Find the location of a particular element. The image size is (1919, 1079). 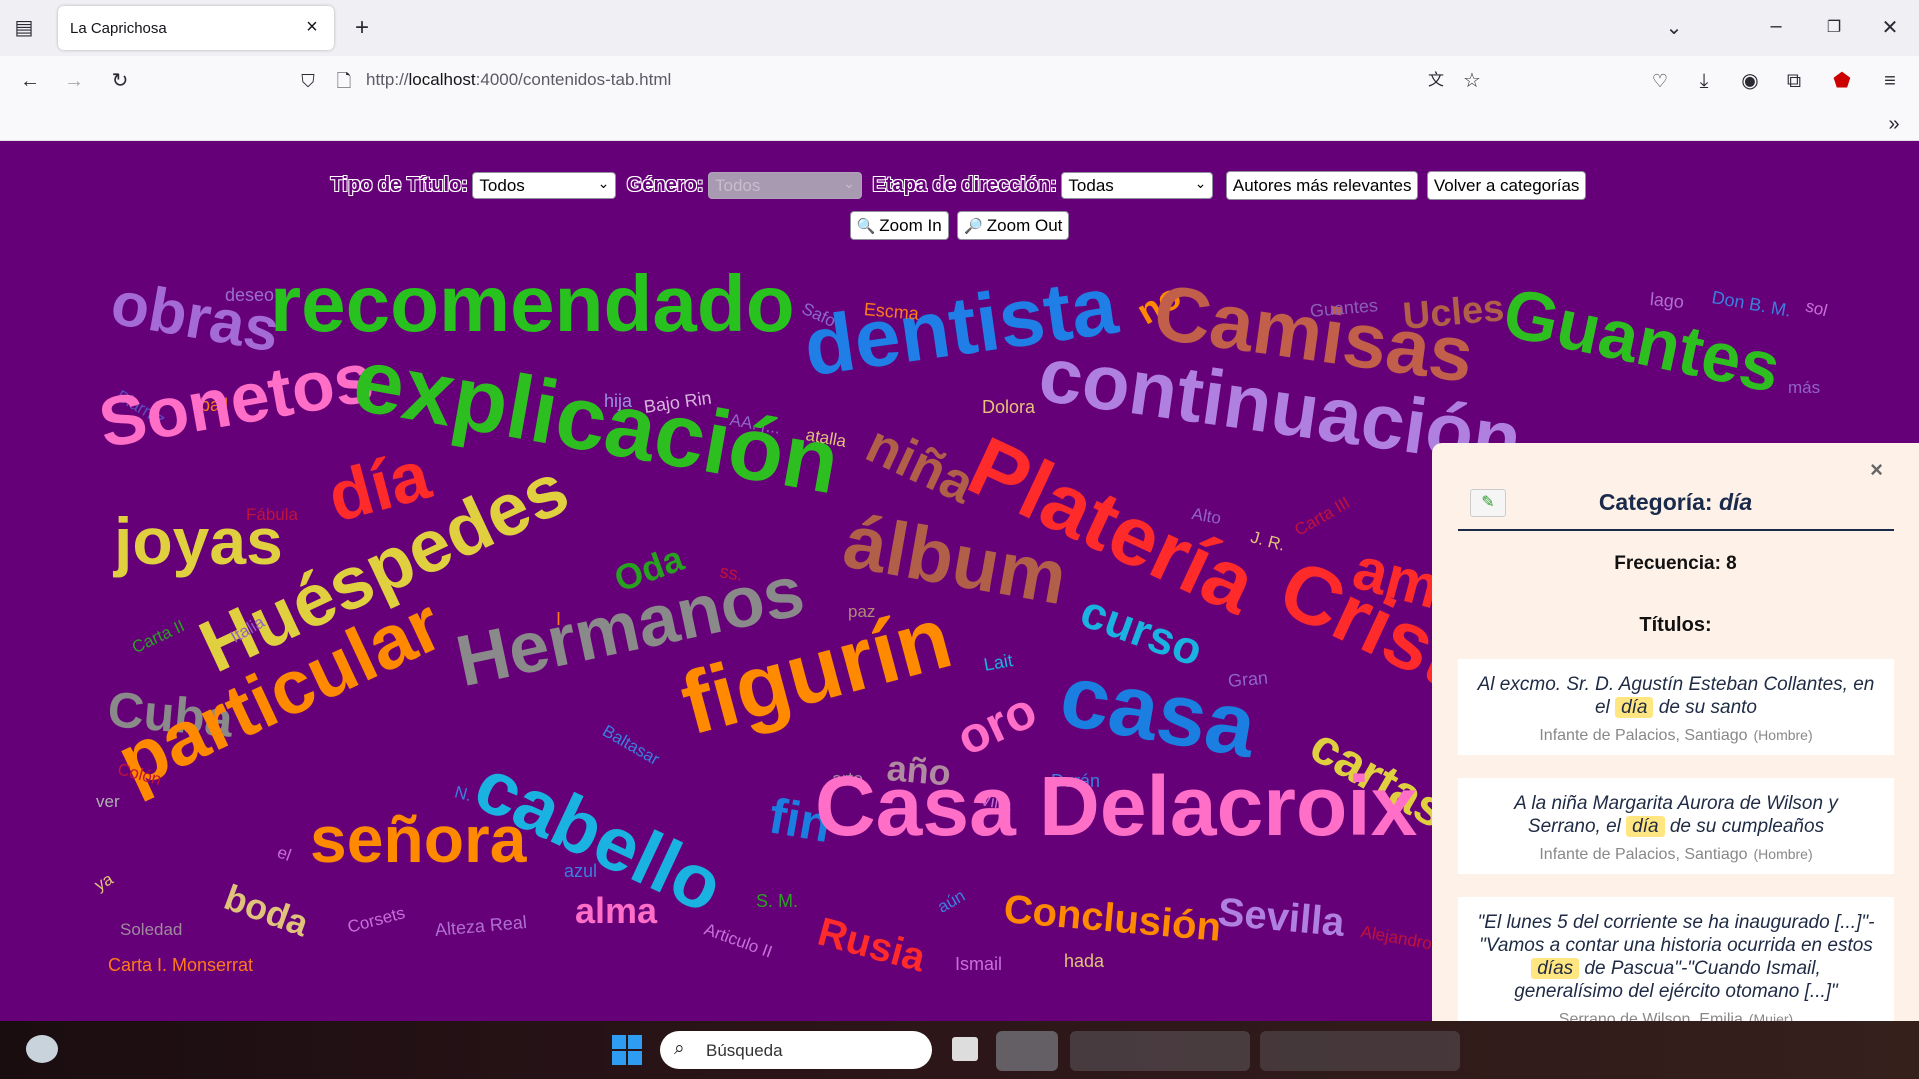

tipo-select: Todos ⌄ is located at coordinates (544, 185).